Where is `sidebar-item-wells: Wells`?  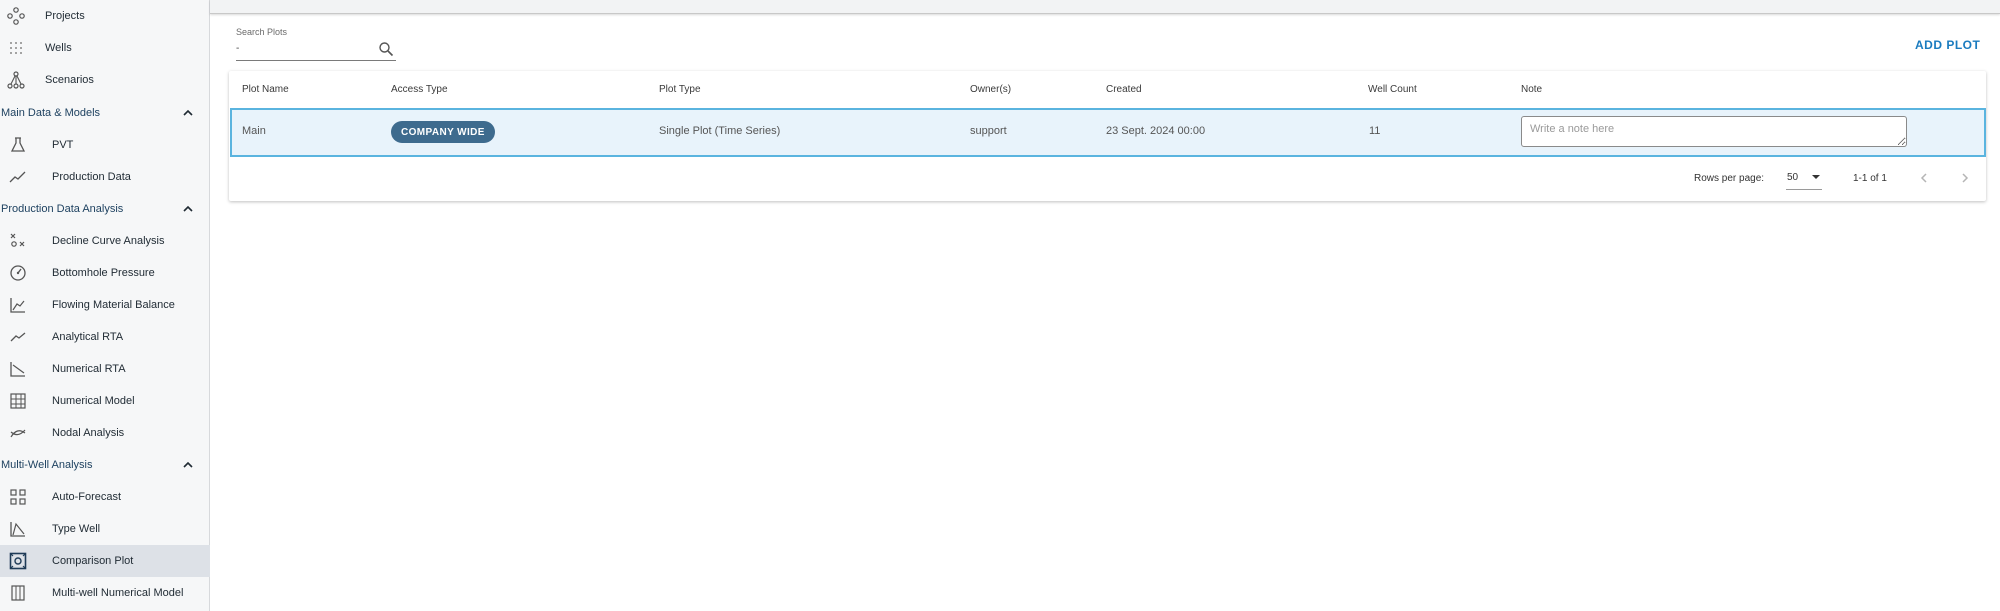 sidebar-item-wells: Wells is located at coordinates (105, 48).